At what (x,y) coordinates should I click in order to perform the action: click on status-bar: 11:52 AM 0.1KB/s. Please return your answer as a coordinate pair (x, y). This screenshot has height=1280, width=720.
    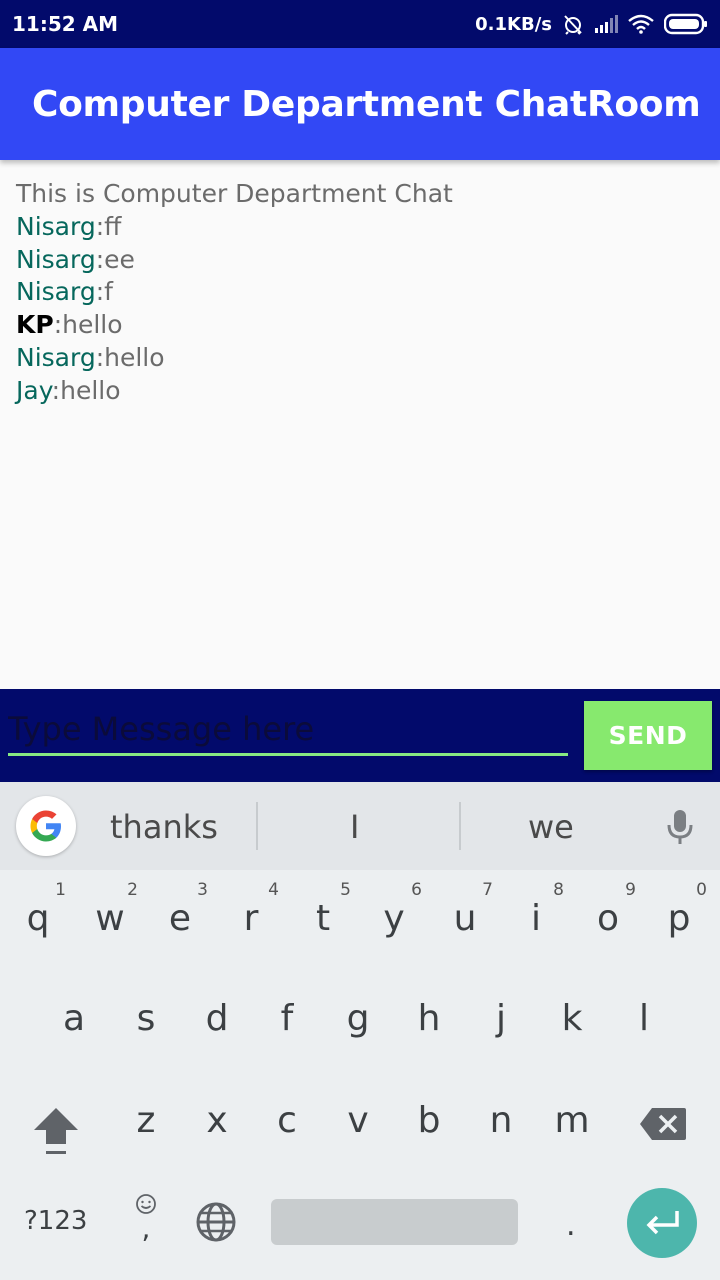
    Looking at the image, I should click on (360, 24).